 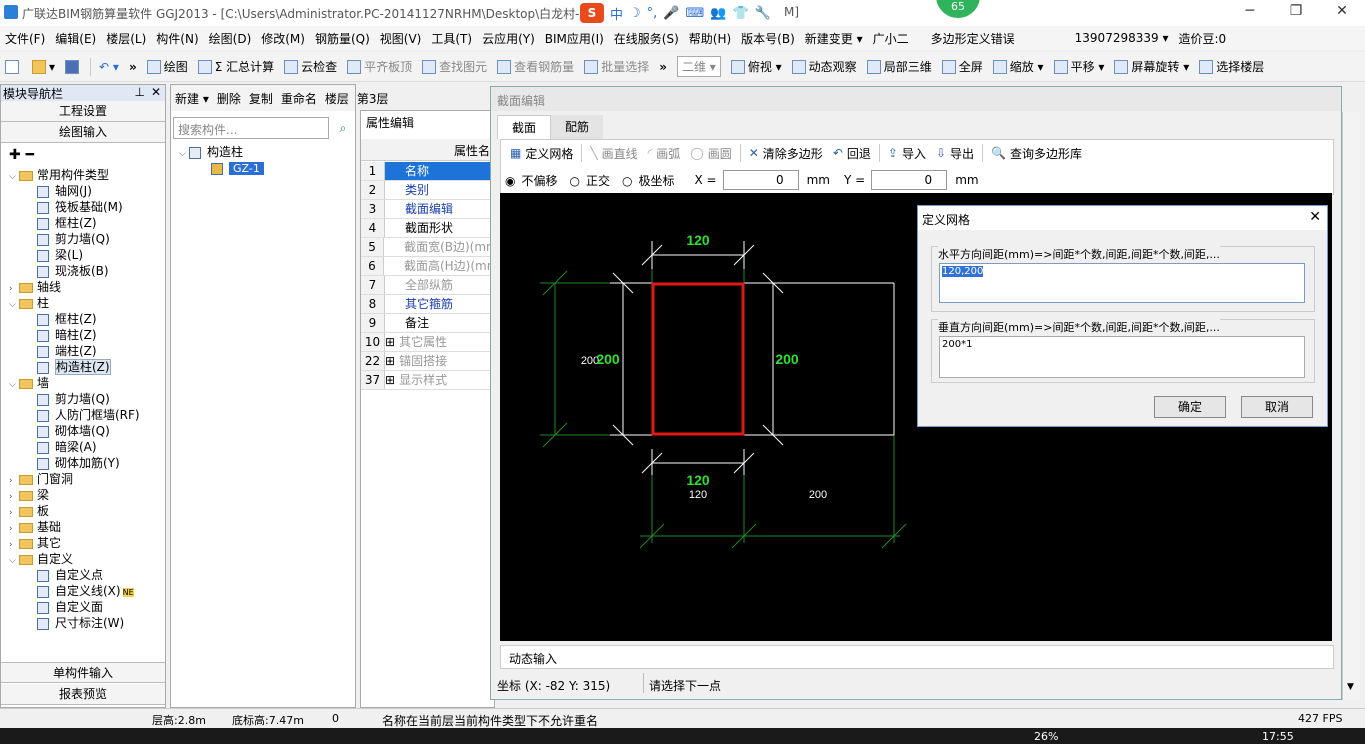 What do you see at coordinates (524, 127) in the screenshot?
I see `section-tab: 截面` at bounding box center [524, 127].